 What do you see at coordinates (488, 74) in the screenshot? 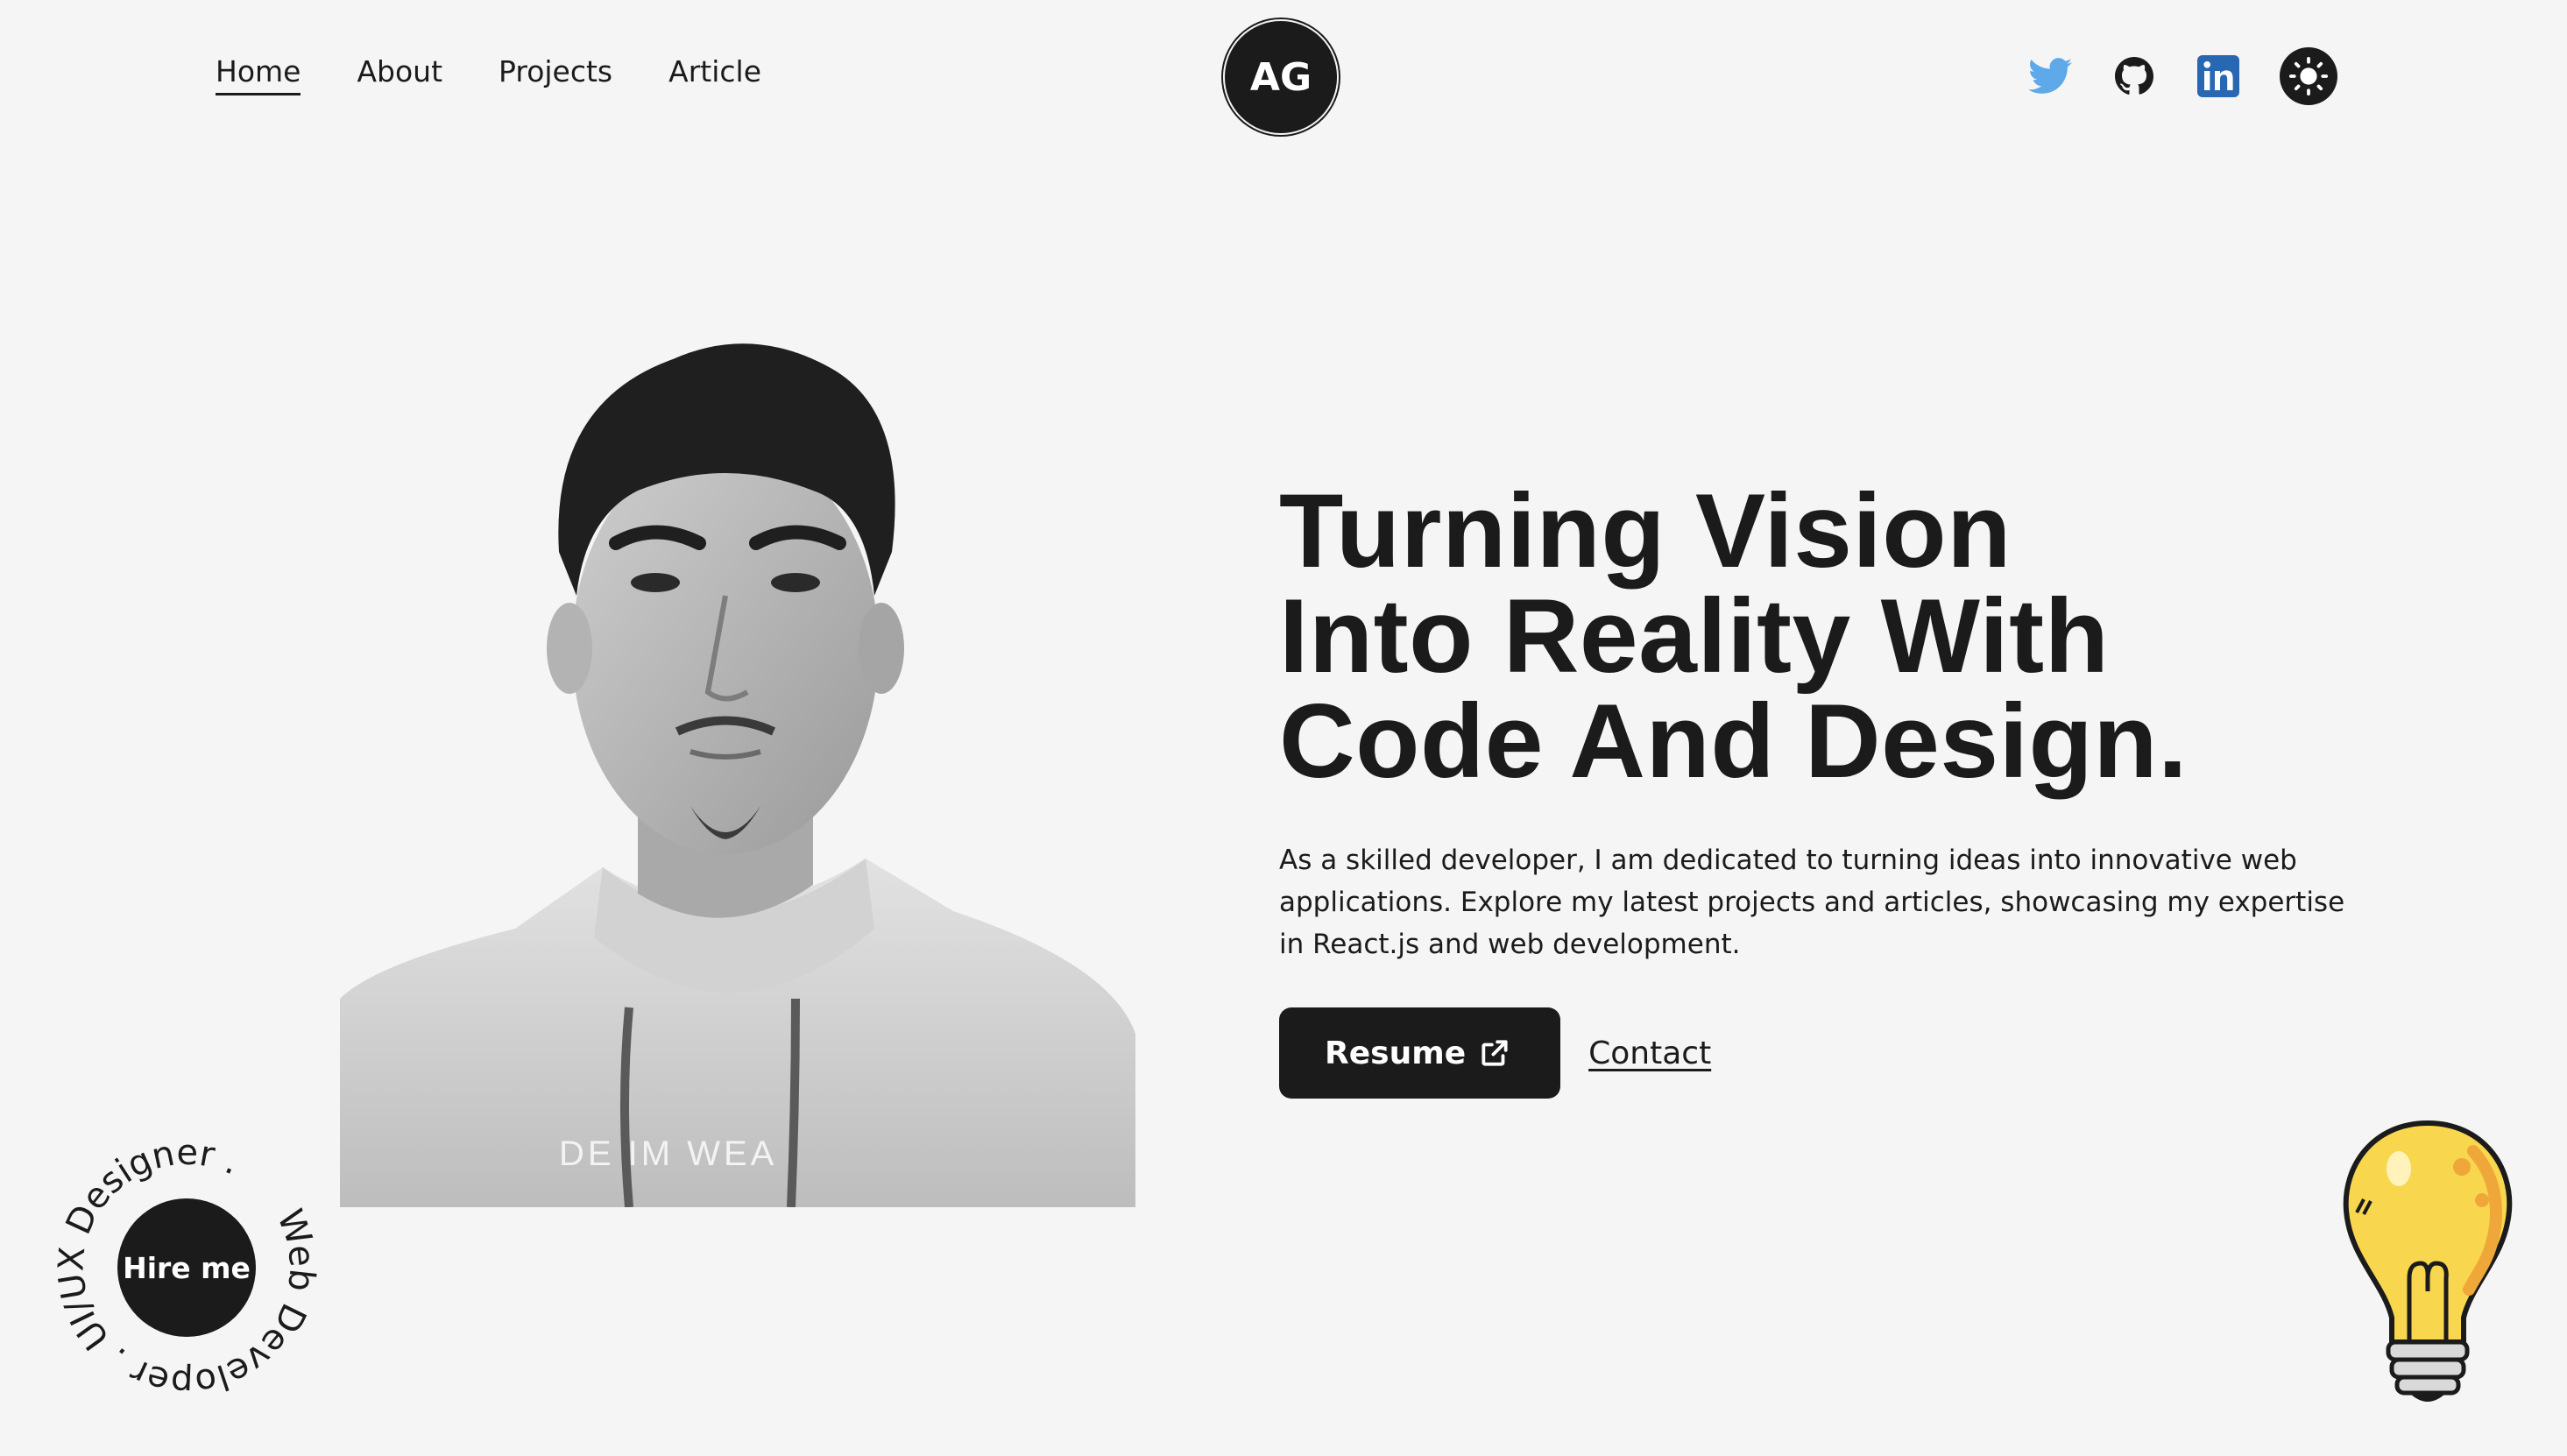
I see `nav-links: Home About Projects Article` at bounding box center [488, 74].